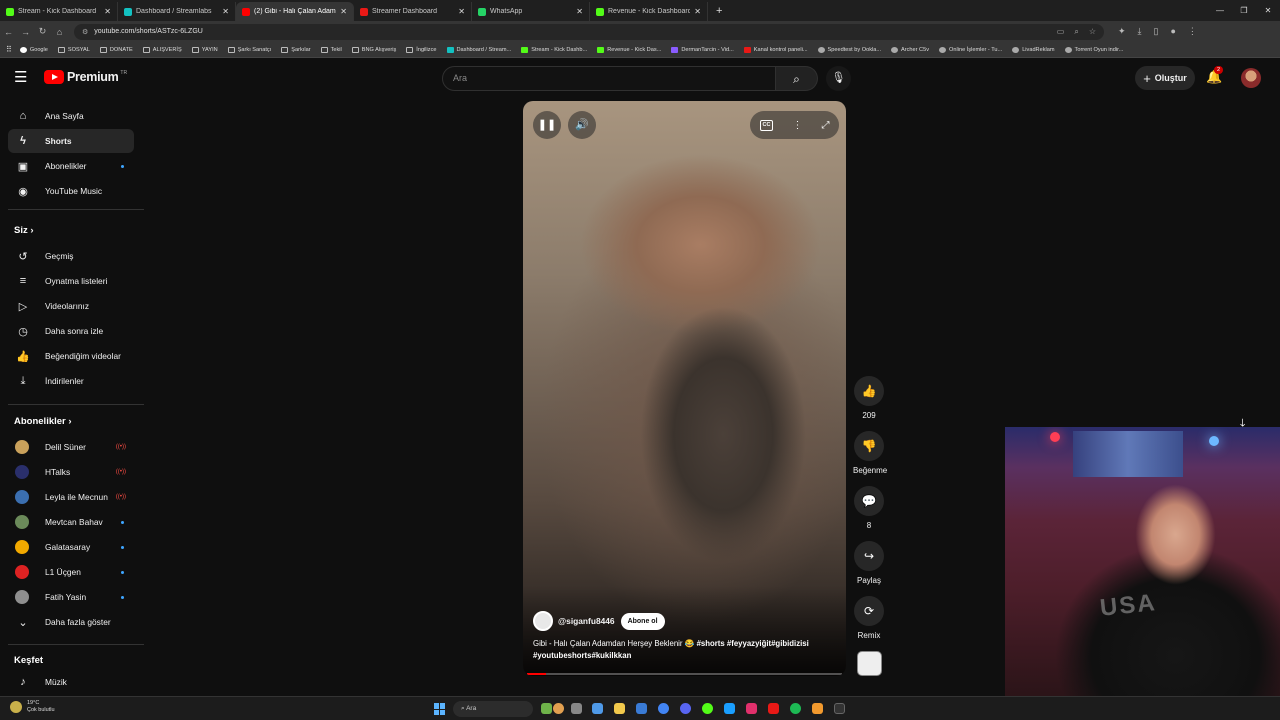  Describe the element at coordinates (869, 501) in the screenshot. I see `comments-button: 💬` at that location.